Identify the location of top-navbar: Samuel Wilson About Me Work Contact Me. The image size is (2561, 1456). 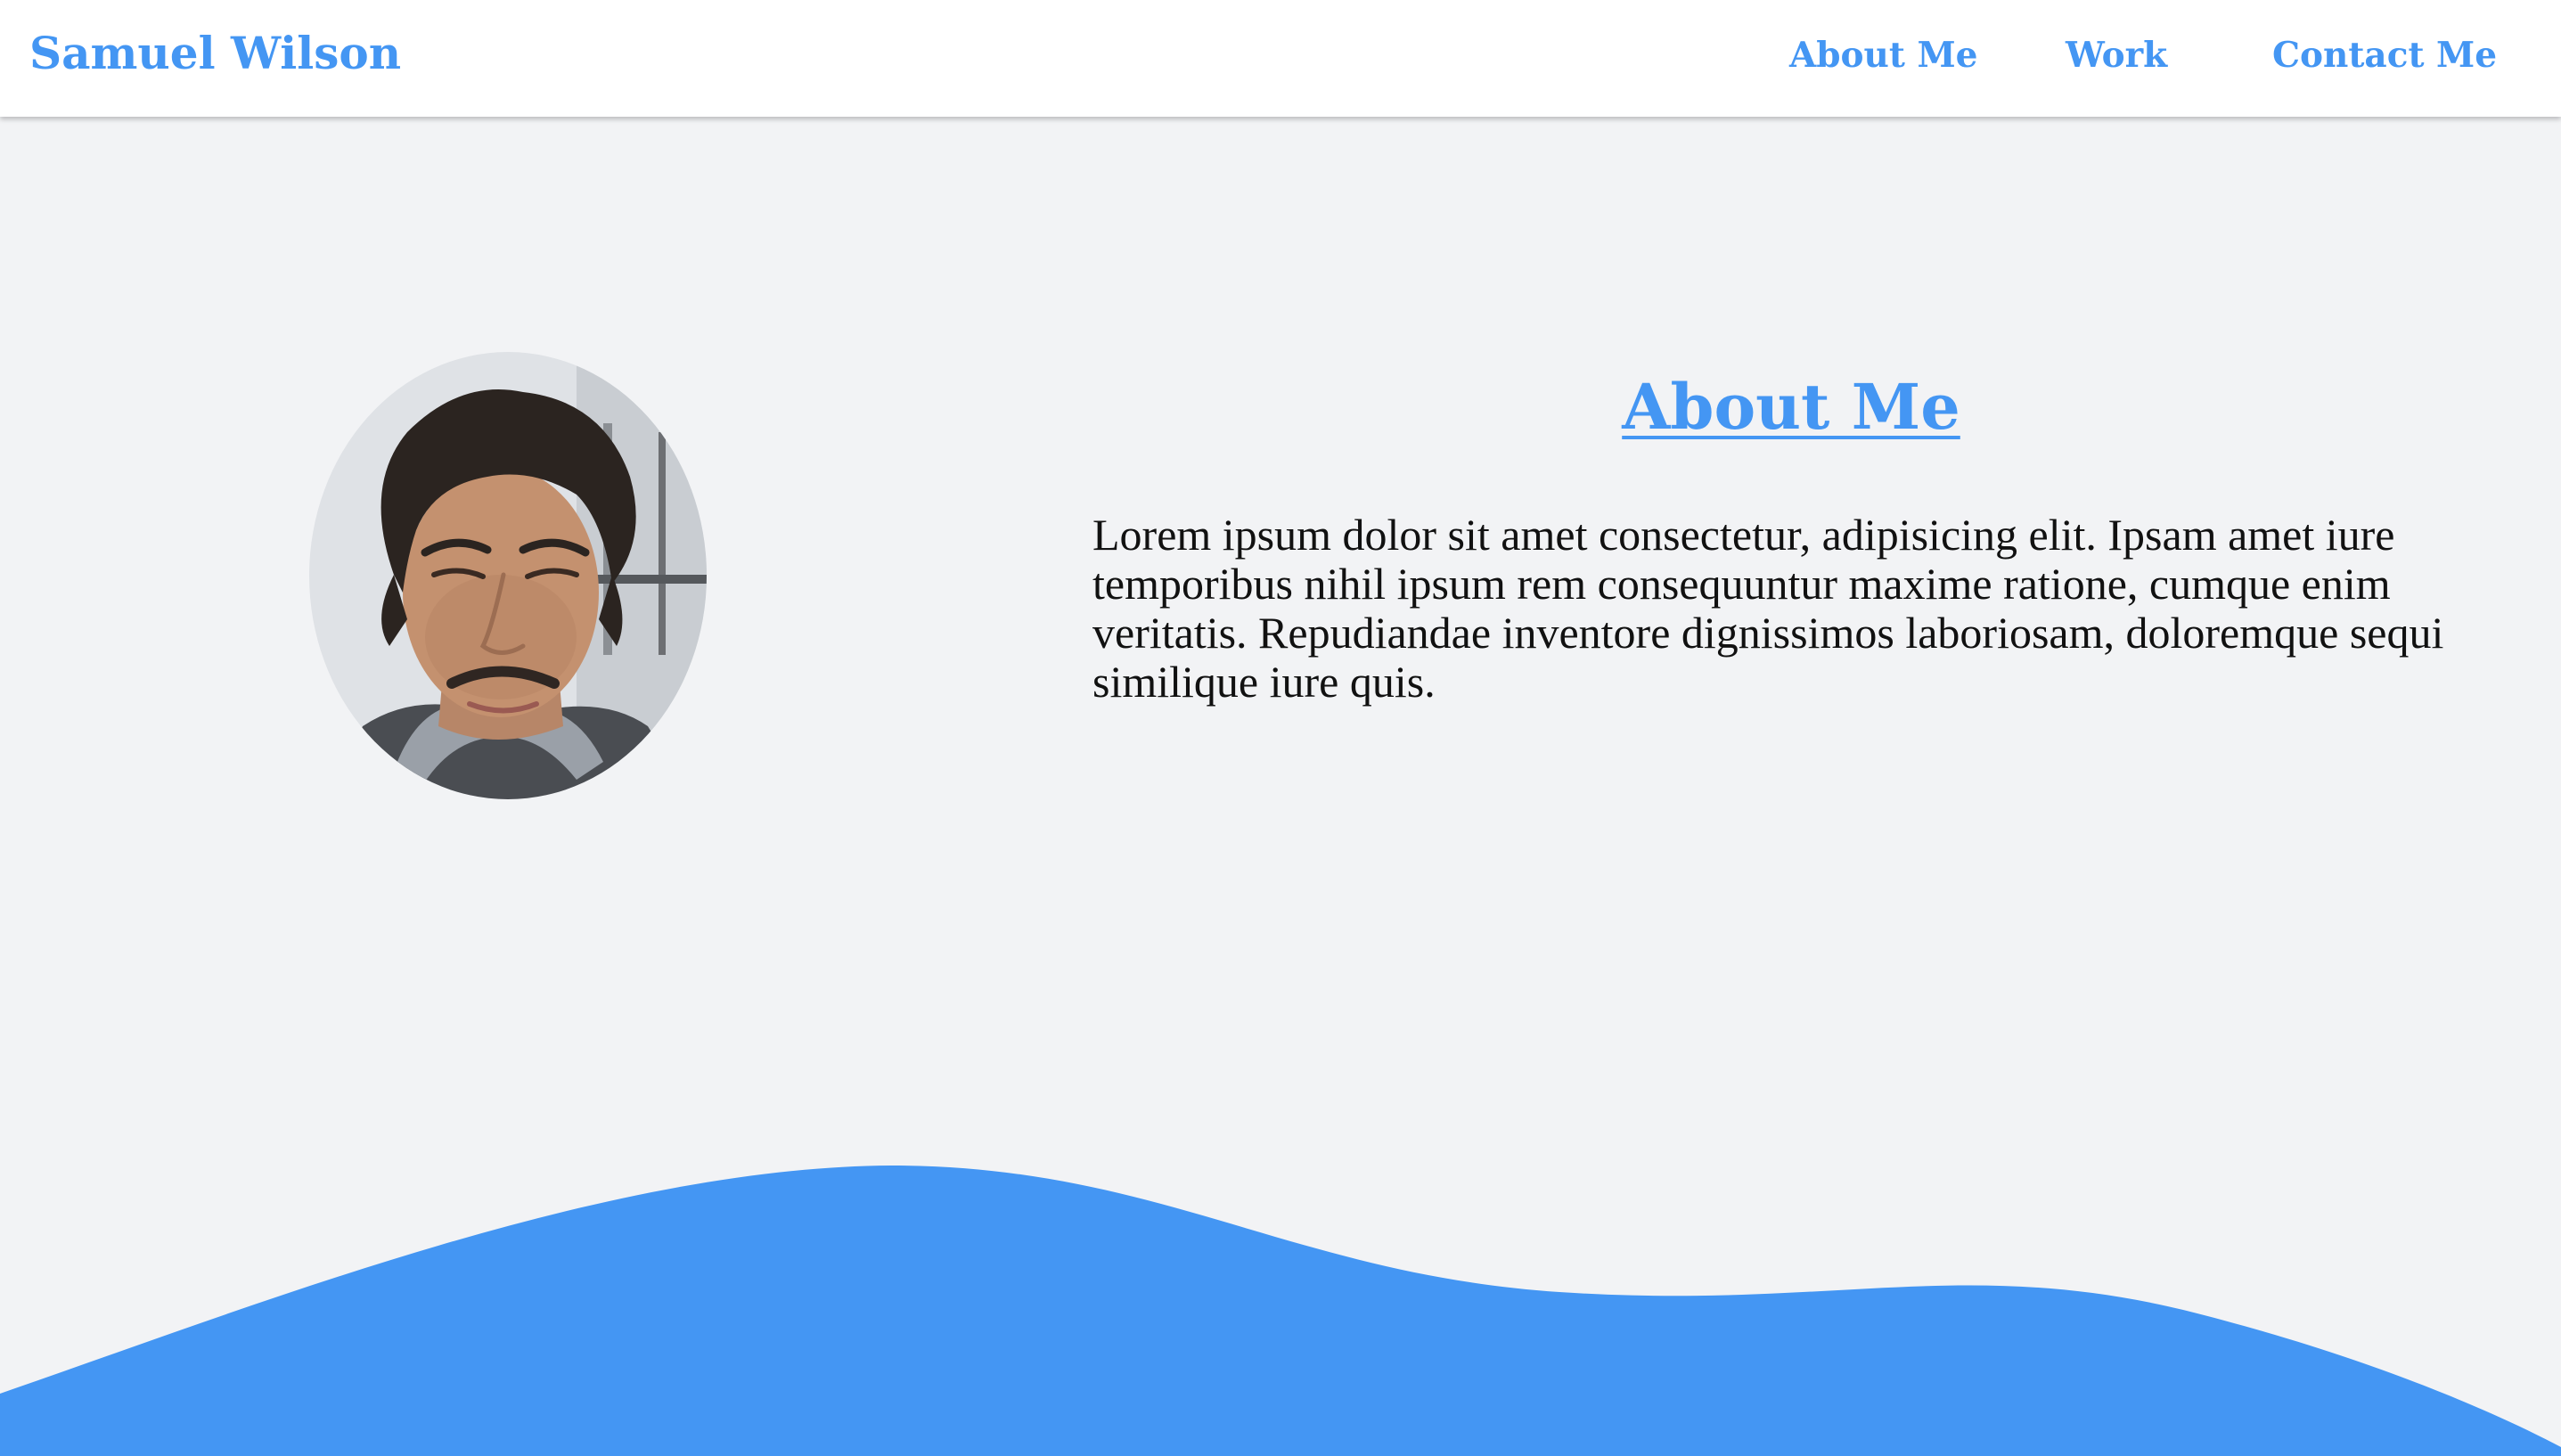
(1280, 58).